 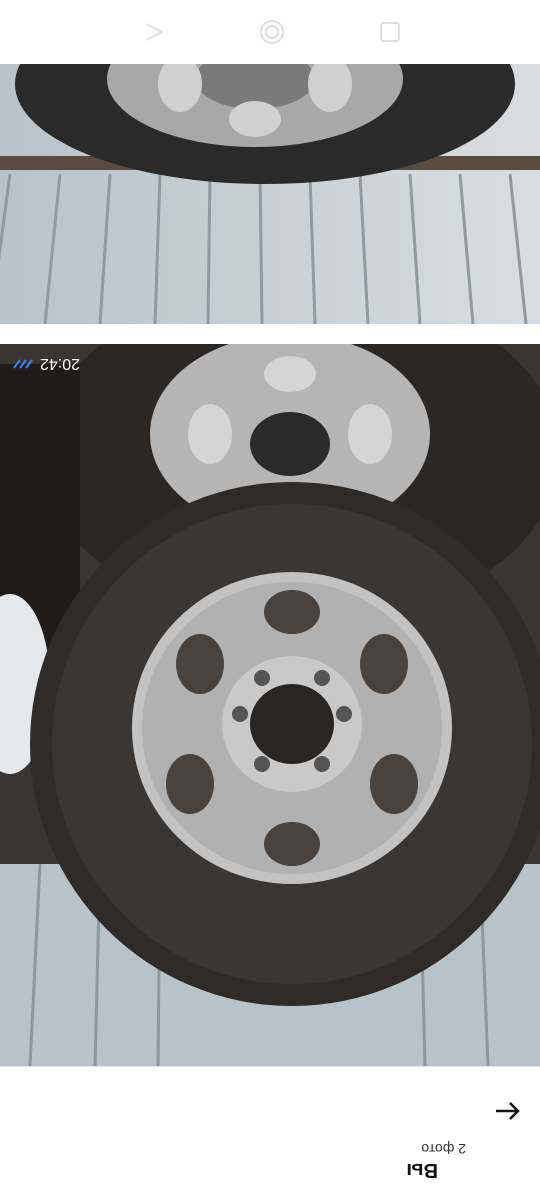 I want to click on status-time: 20:42, so click(x=60, y=363).